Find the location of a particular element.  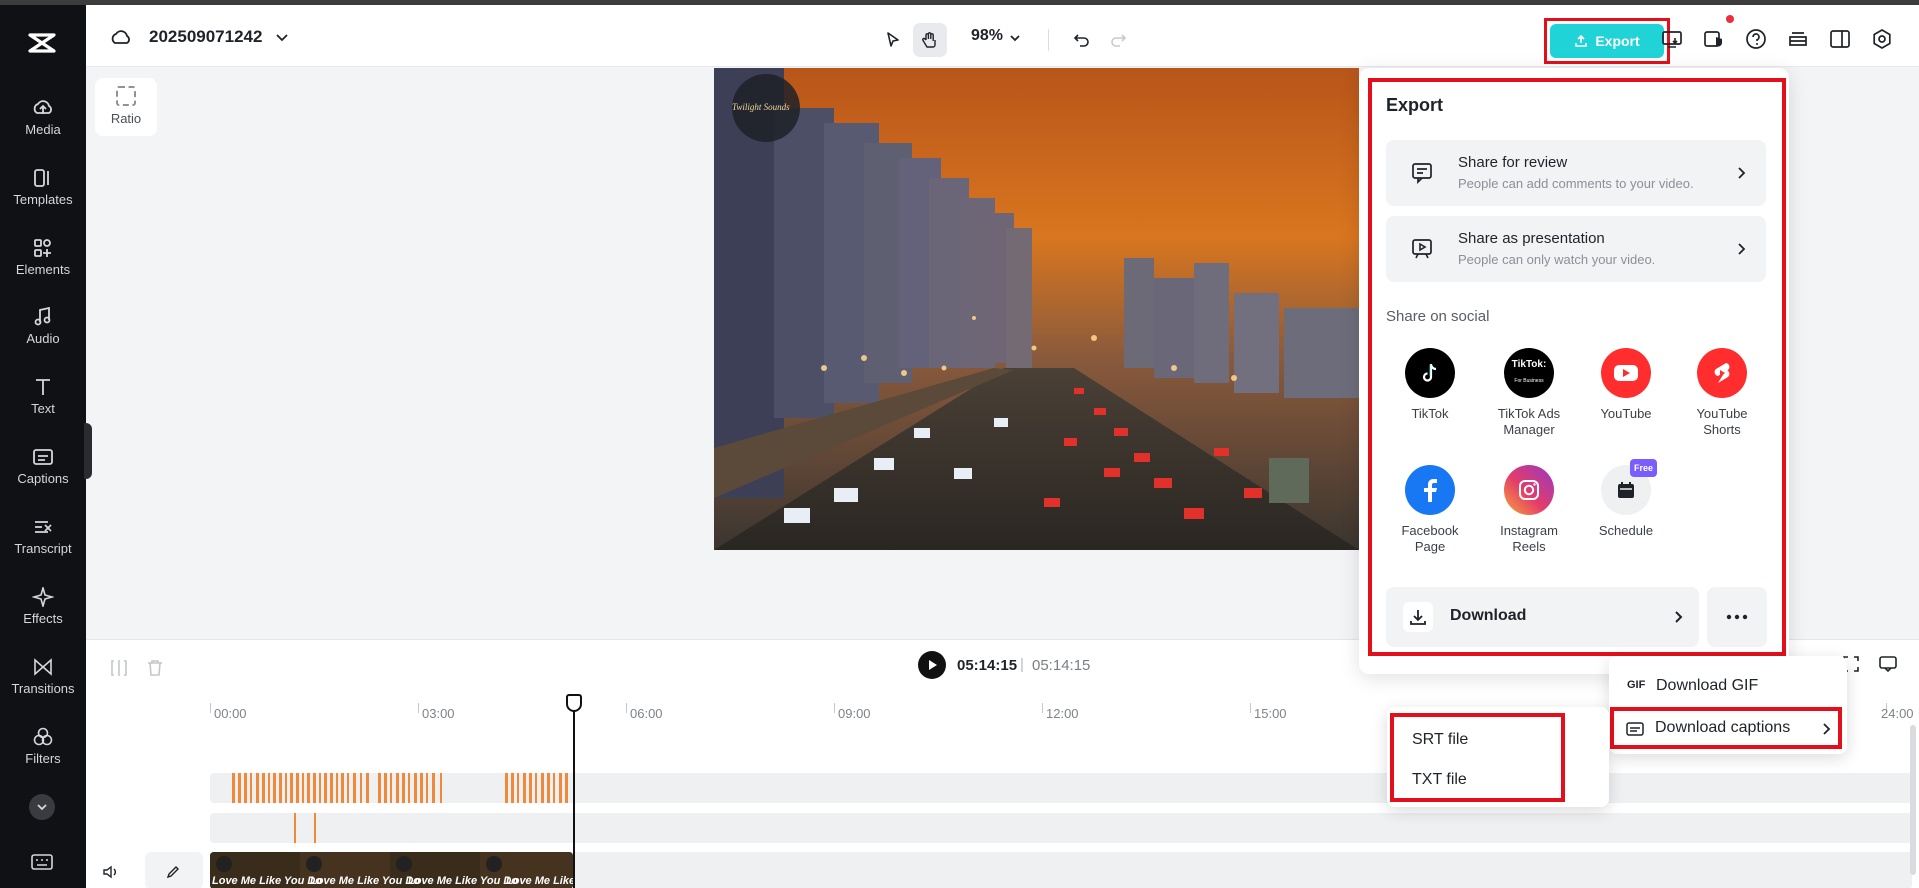

capcut-logo-icon is located at coordinates (42, 43).